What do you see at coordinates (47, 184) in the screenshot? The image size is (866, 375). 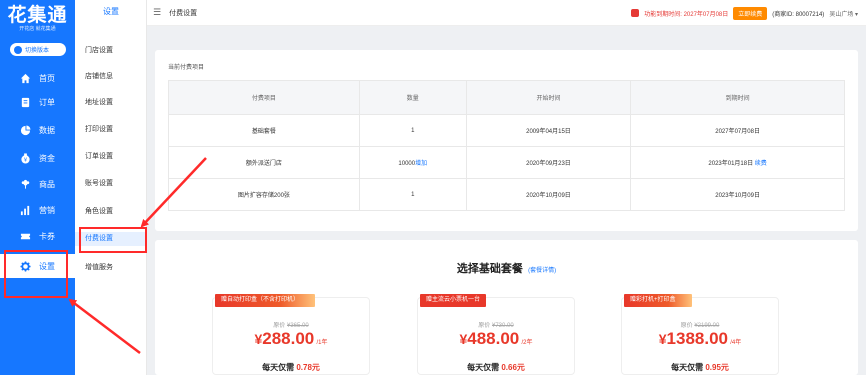 I see `sidebar-item-label: 商品` at bounding box center [47, 184].